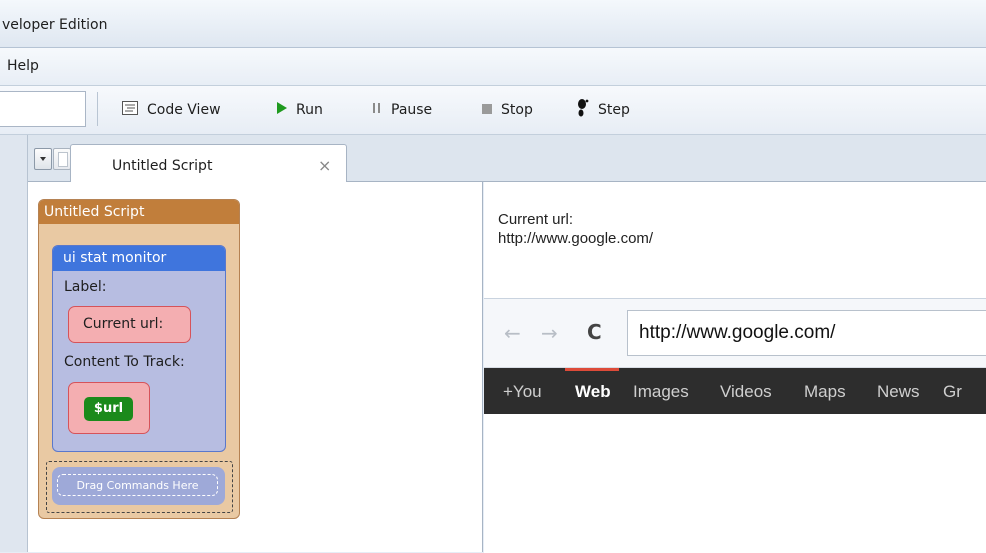 This screenshot has height=553, width=986. I want to click on label-caption: Label:, so click(85, 287).